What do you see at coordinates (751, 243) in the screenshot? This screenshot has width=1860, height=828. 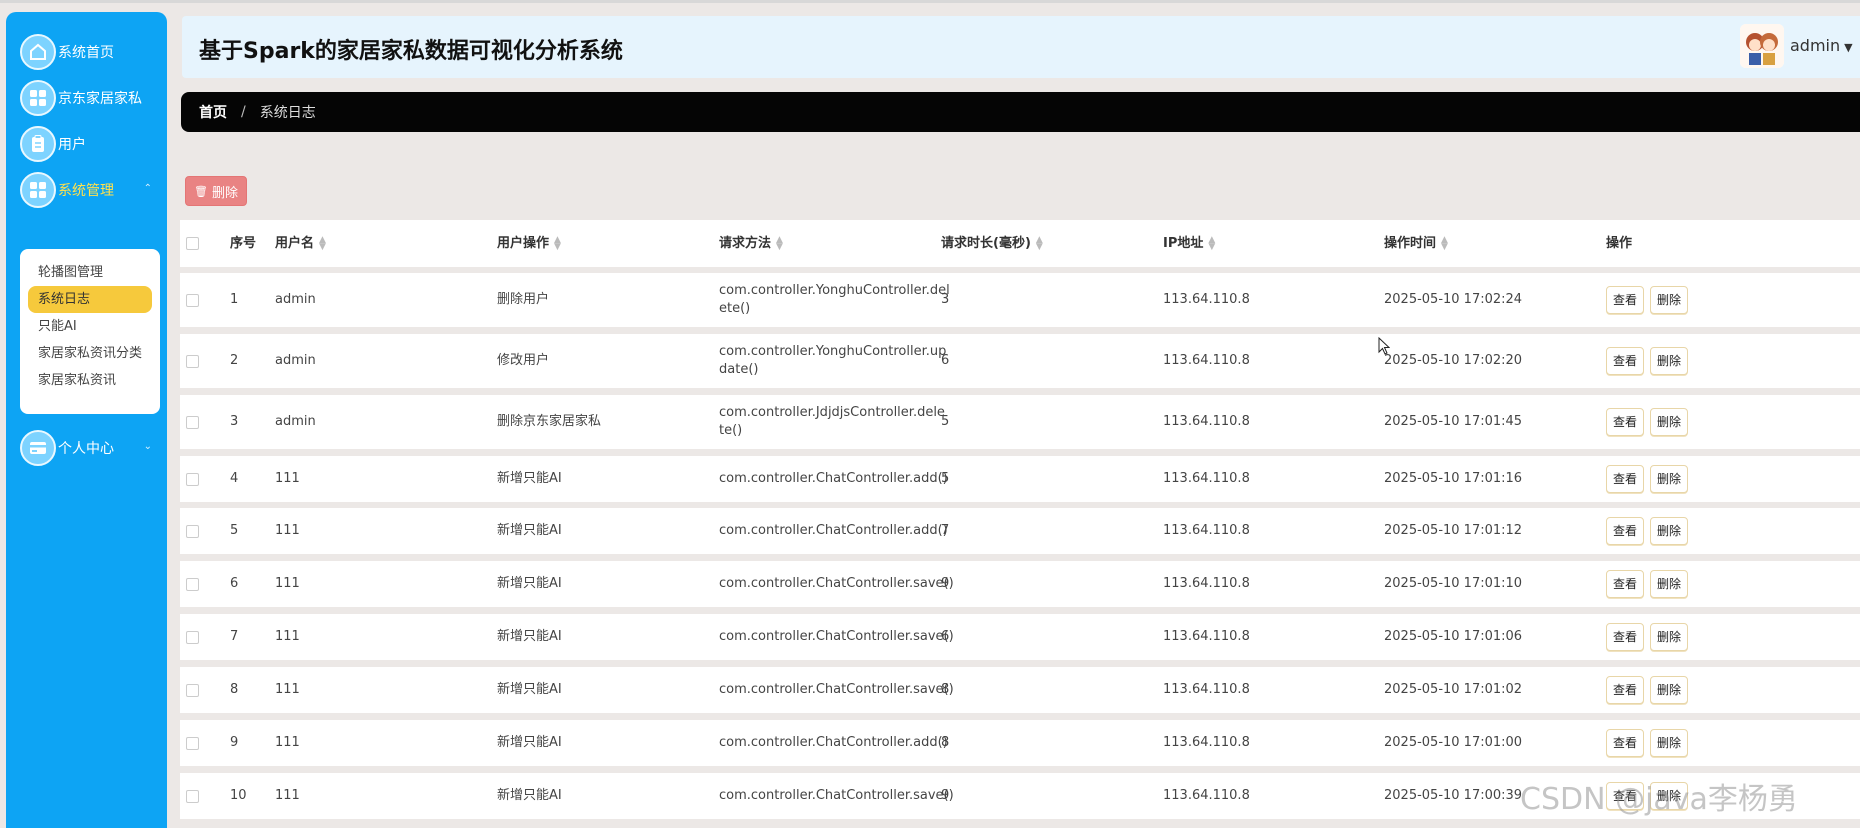 I see `col-header-method: 请求方法 ▲ ▼` at bounding box center [751, 243].